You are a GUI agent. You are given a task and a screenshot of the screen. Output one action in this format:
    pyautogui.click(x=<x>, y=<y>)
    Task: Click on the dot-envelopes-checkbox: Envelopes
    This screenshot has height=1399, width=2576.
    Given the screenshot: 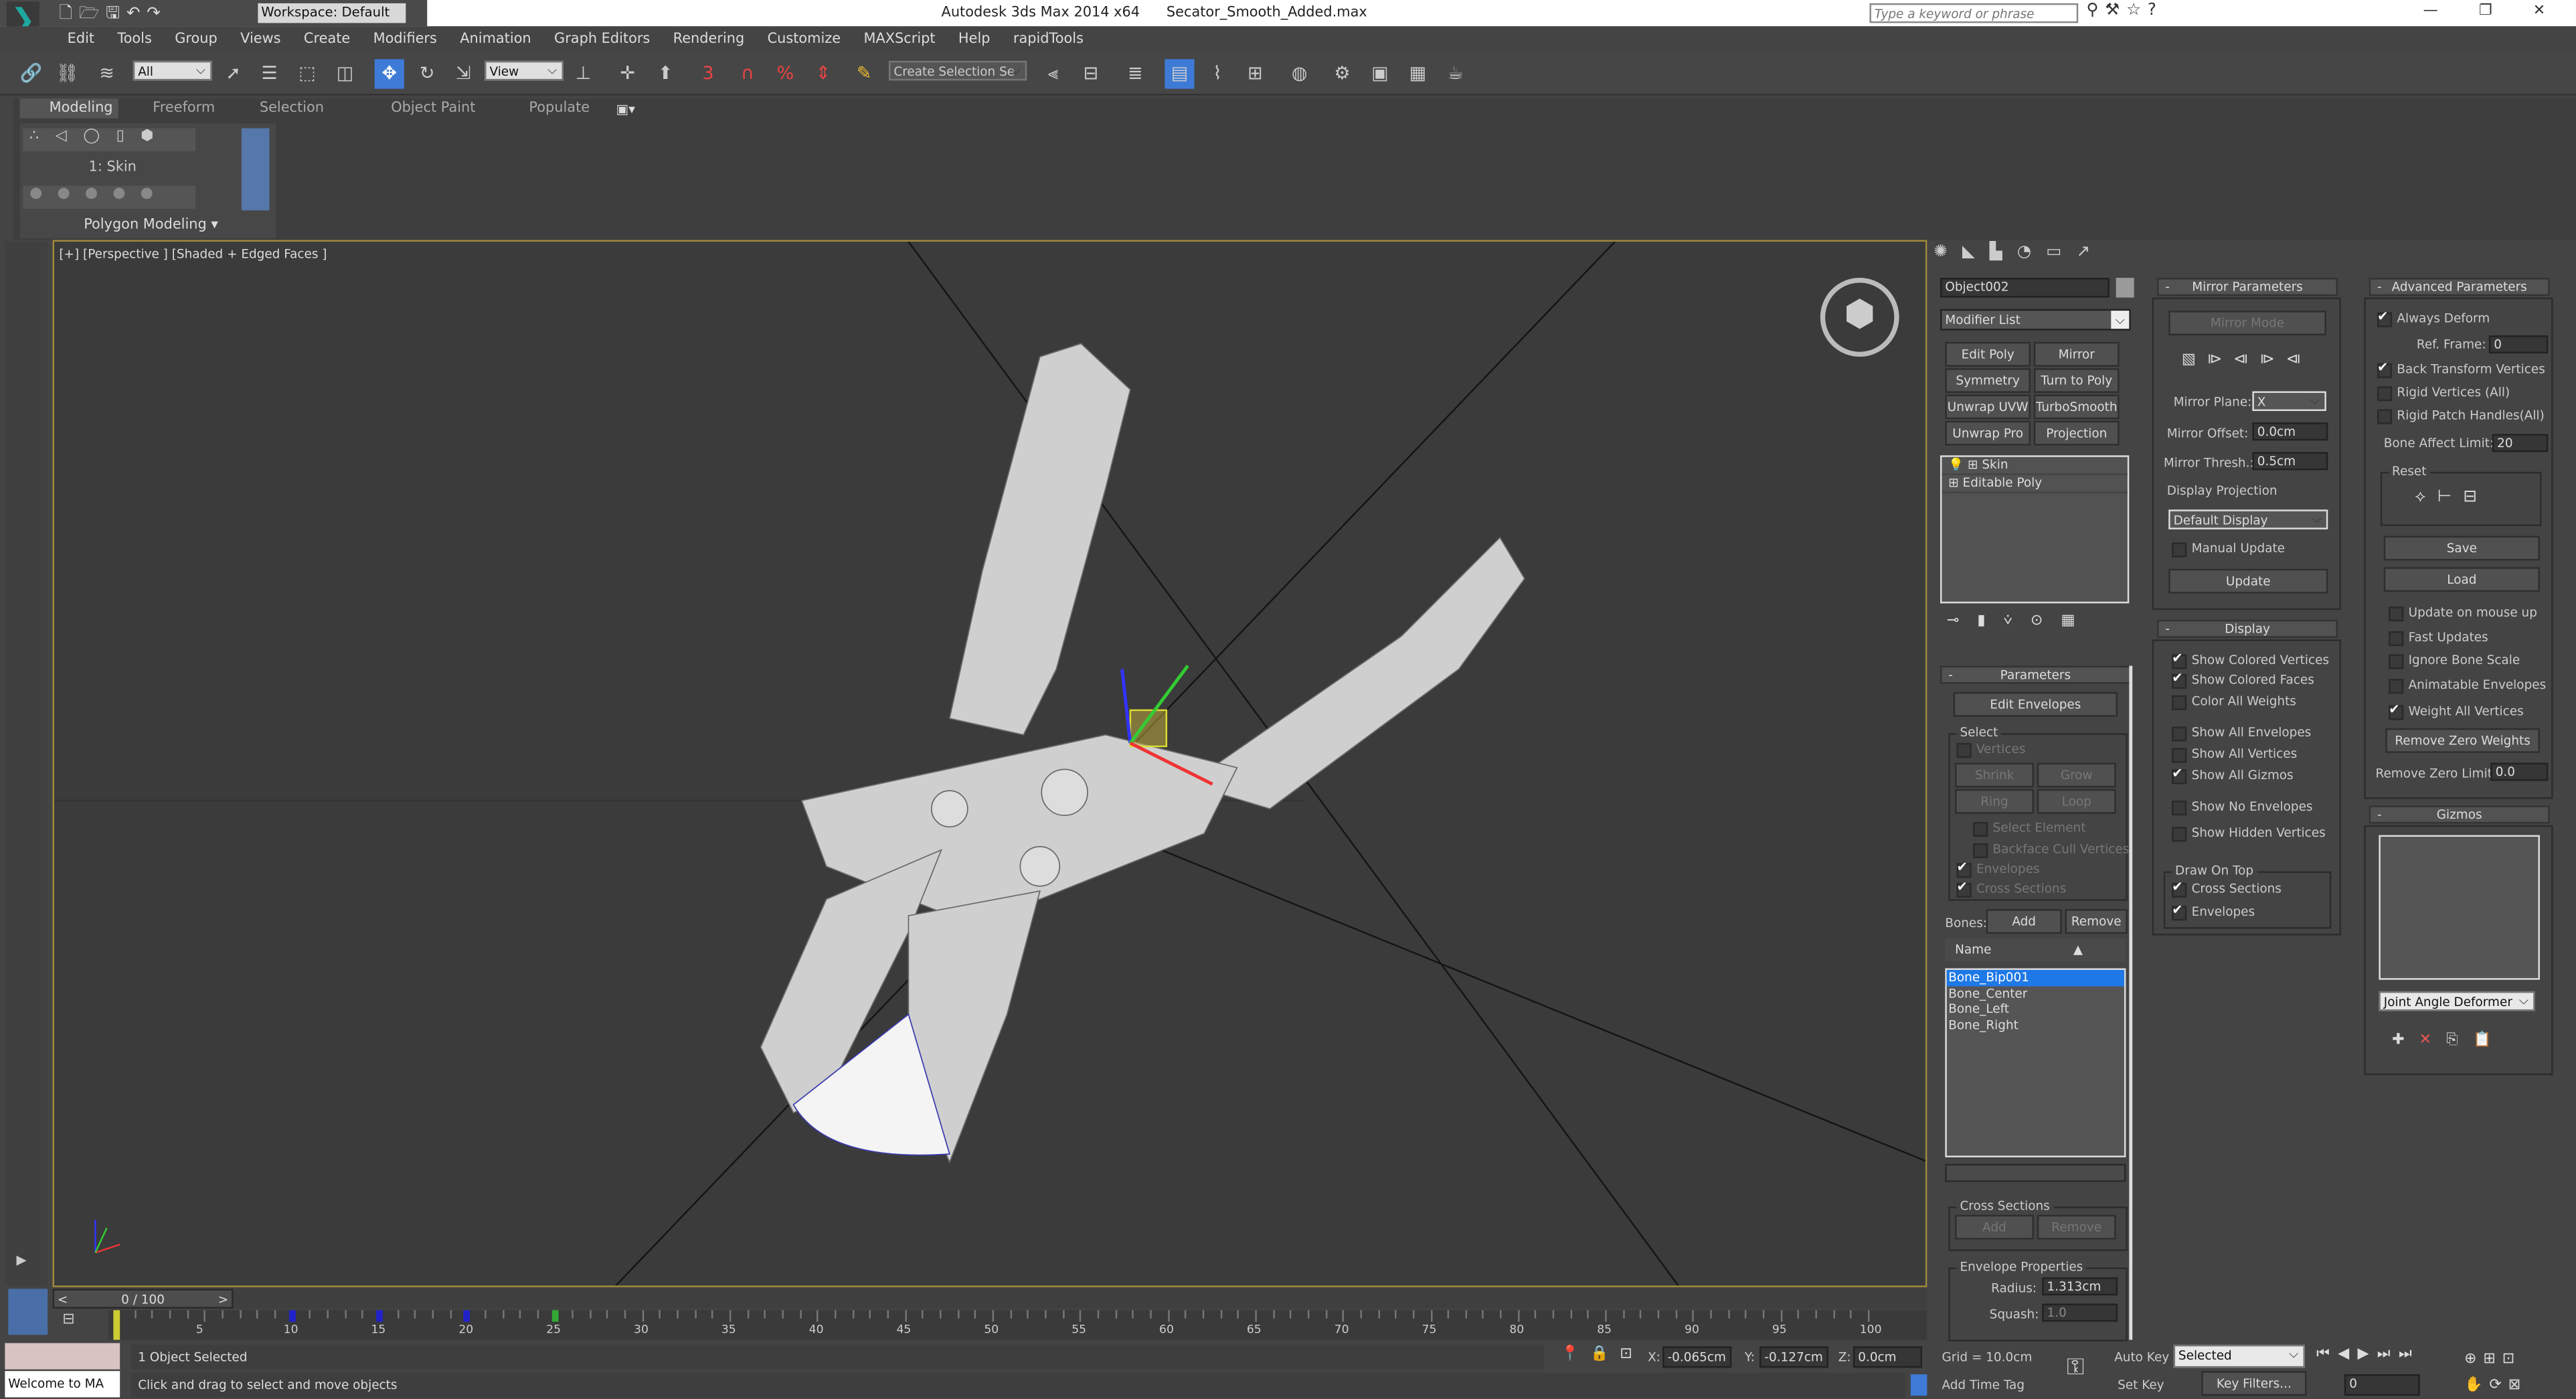 What is the action you would take?
    pyautogui.click(x=2213, y=911)
    